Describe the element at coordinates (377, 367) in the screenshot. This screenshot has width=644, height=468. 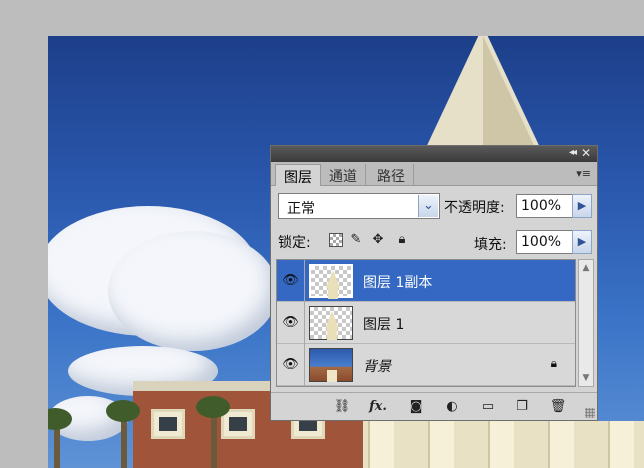
I see `layer-name: 背景` at that location.